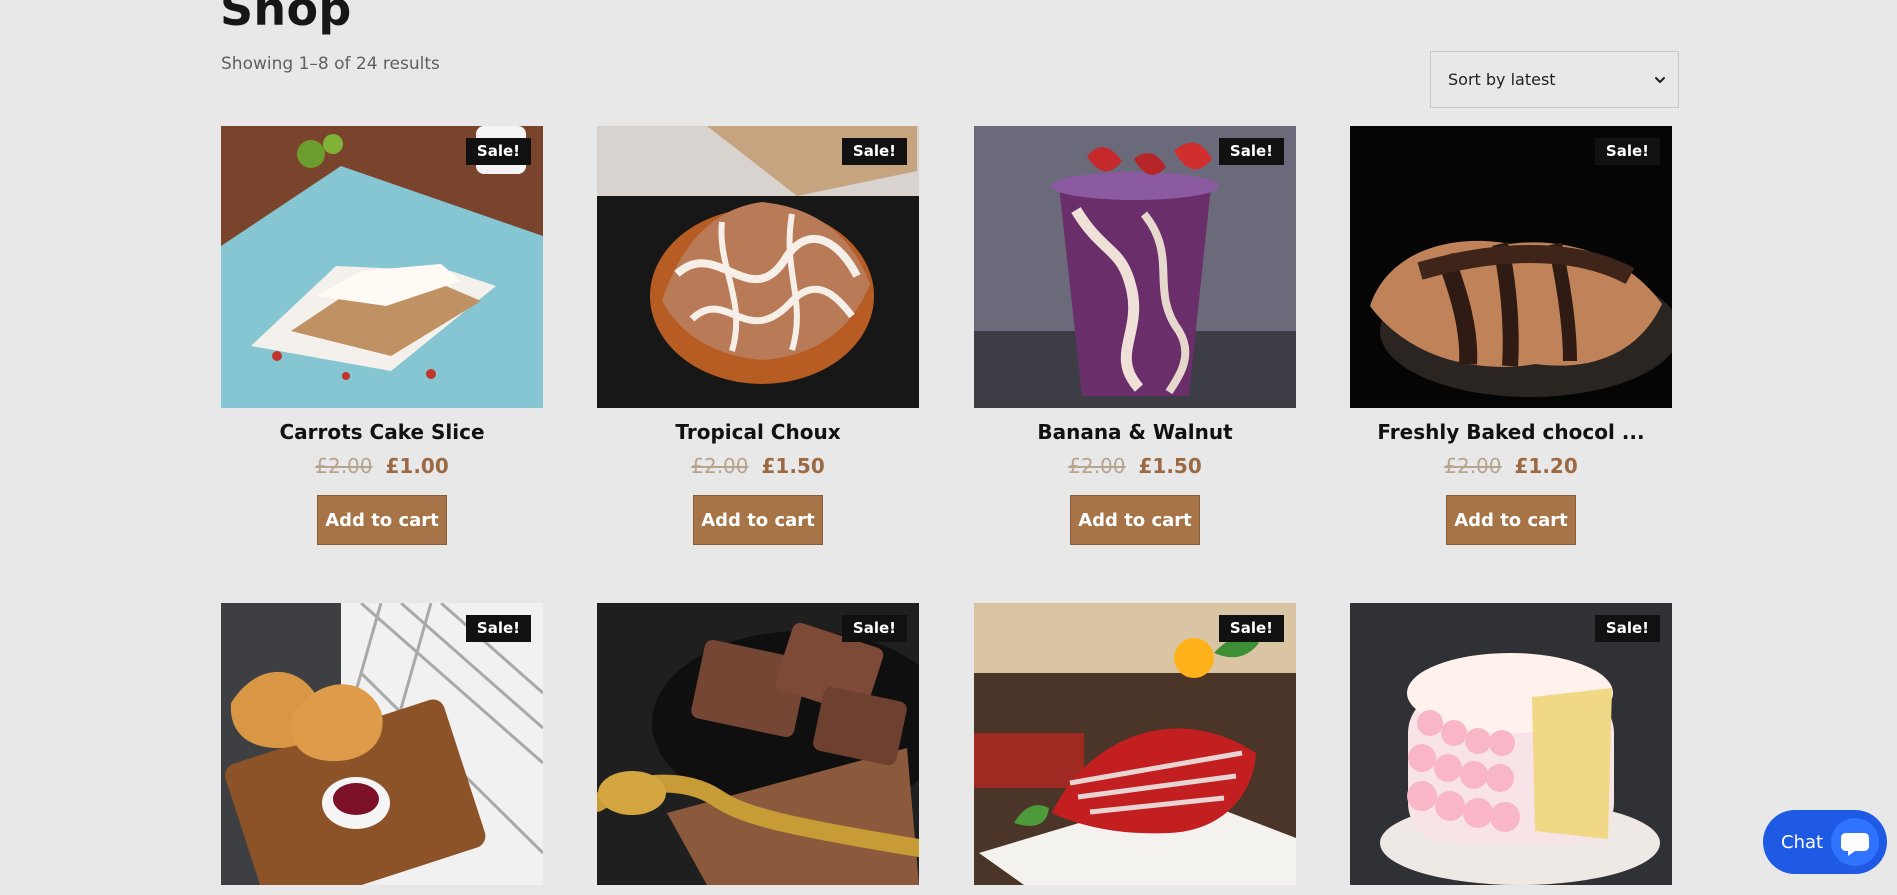  I want to click on product-image-red-velvet: Sale!, so click(1135, 744).